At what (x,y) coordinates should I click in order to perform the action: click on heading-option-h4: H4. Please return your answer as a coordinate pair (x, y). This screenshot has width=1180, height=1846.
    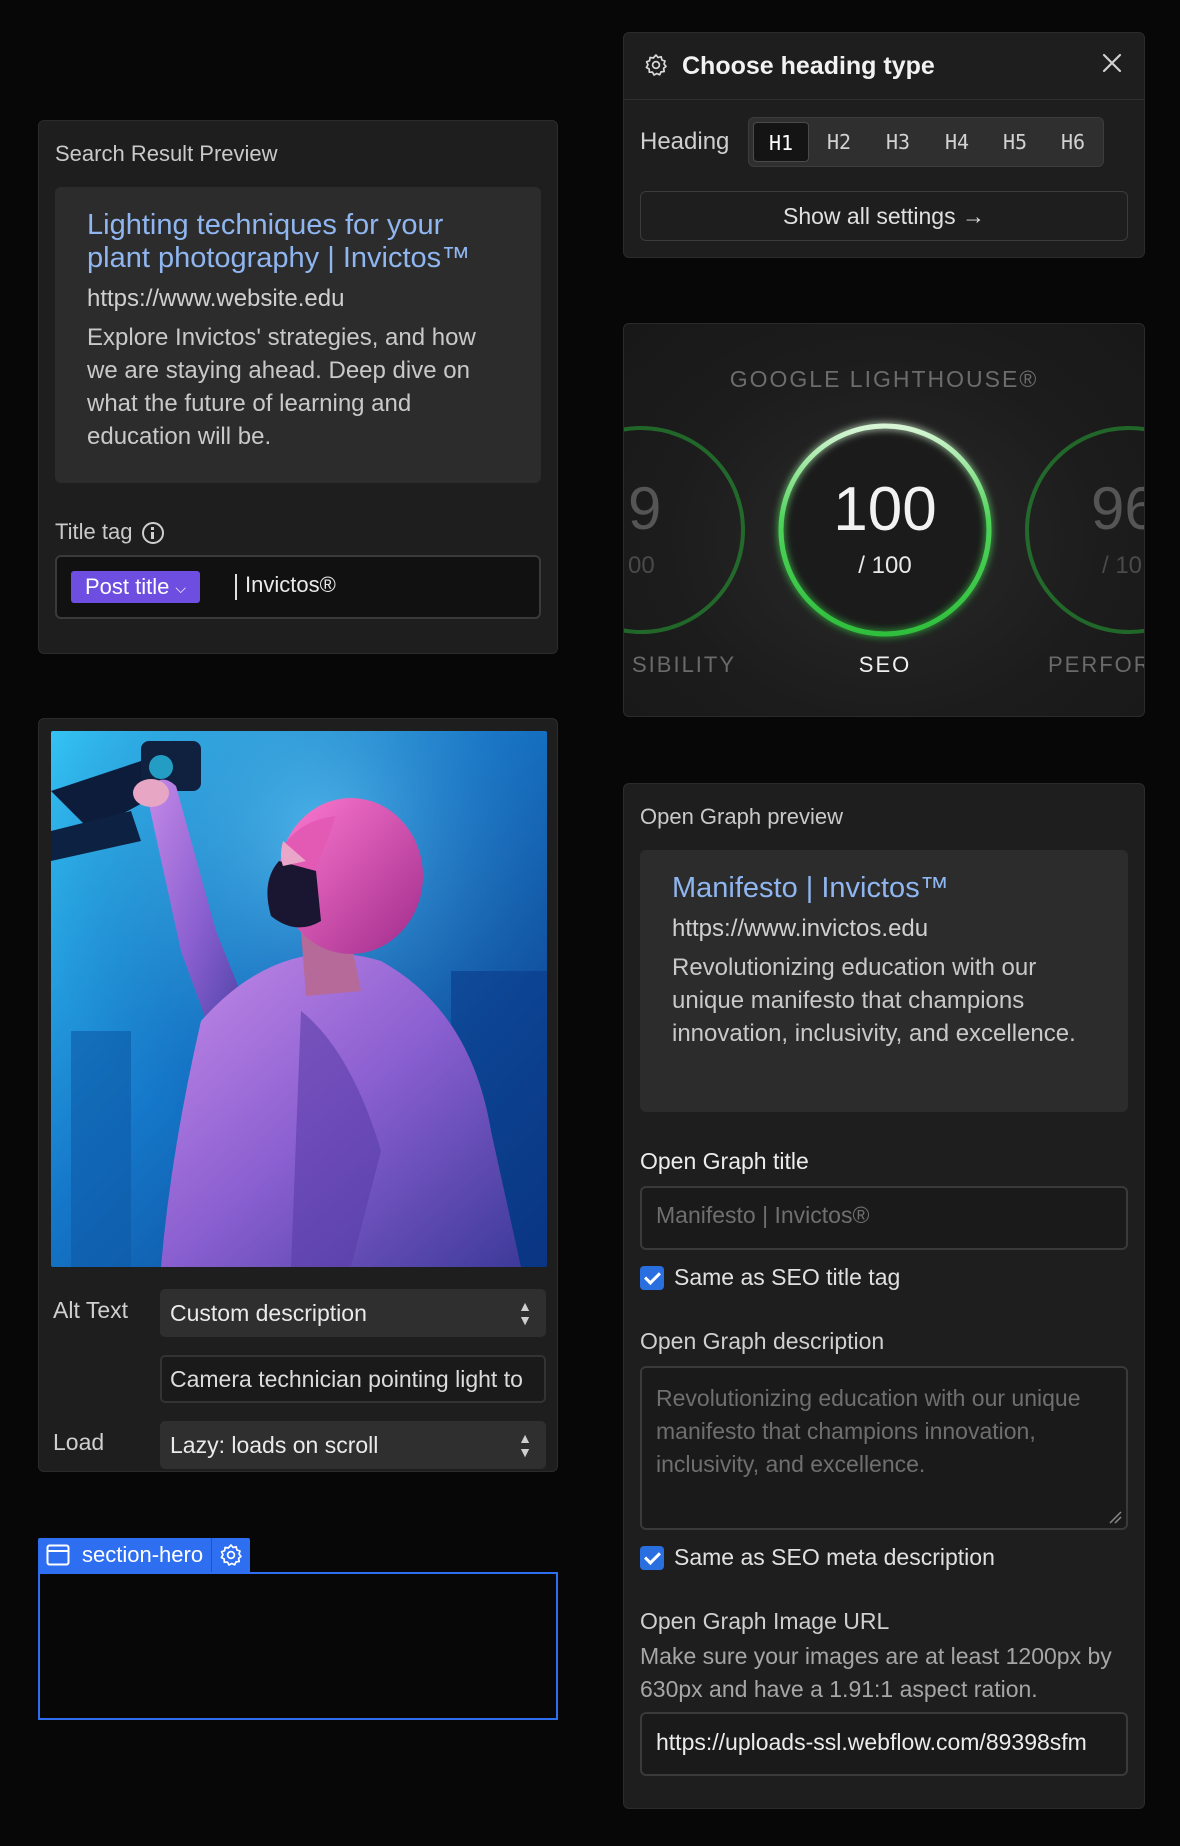
    Looking at the image, I should click on (957, 142).